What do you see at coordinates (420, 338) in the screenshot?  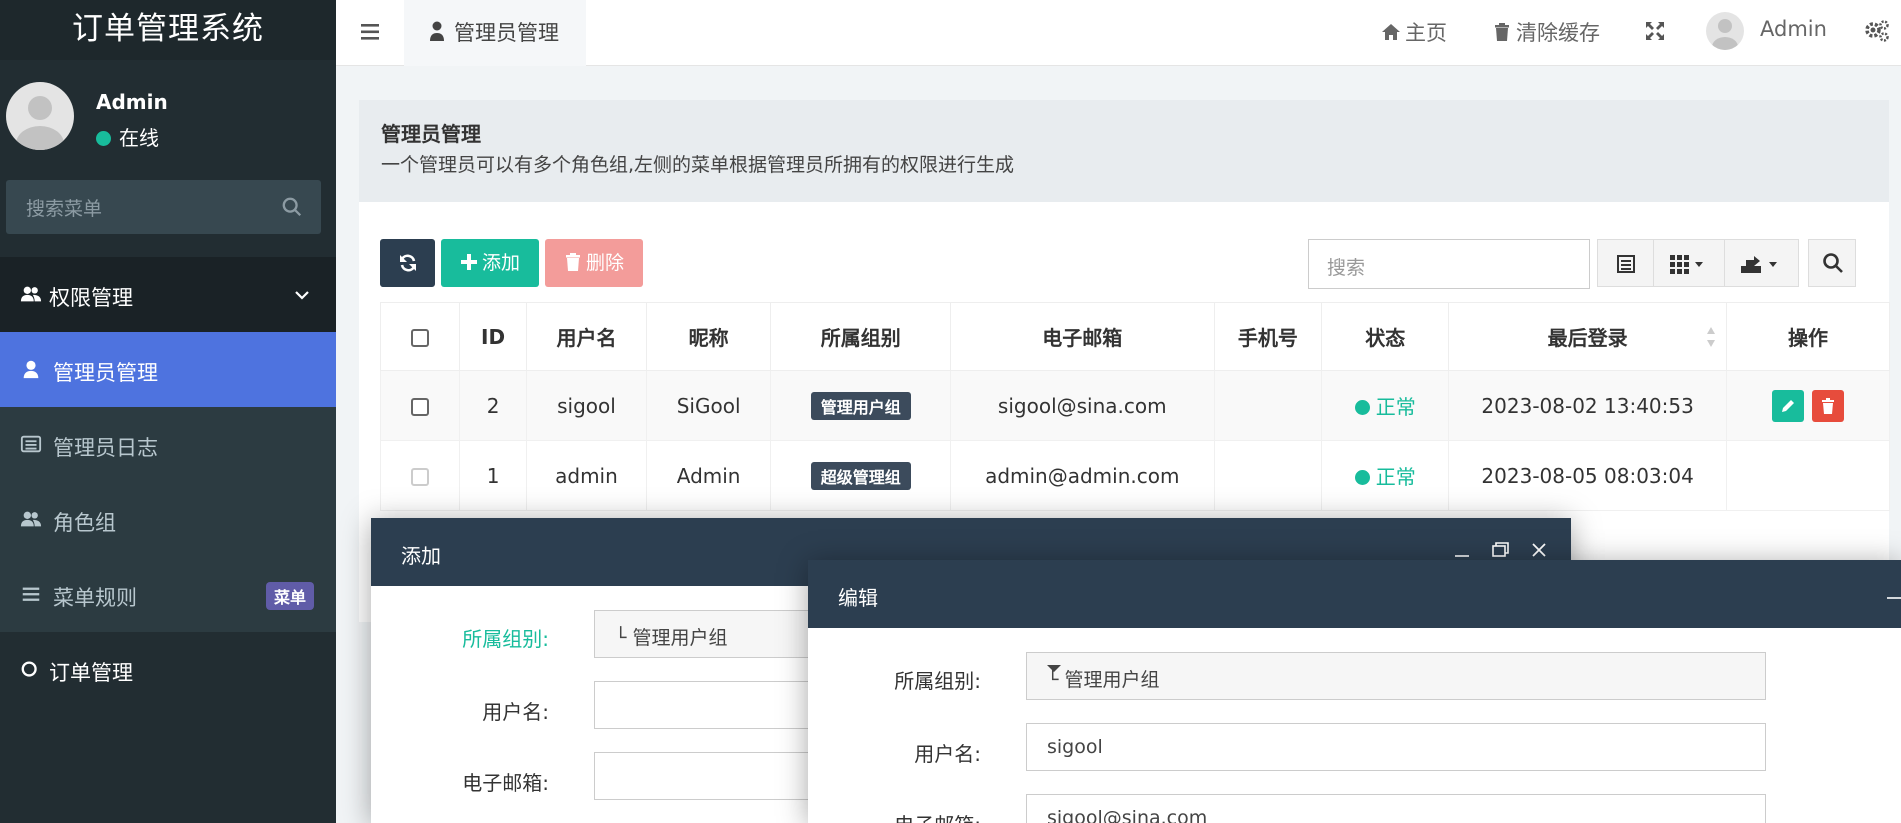 I see `select-all-checkbox` at bounding box center [420, 338].